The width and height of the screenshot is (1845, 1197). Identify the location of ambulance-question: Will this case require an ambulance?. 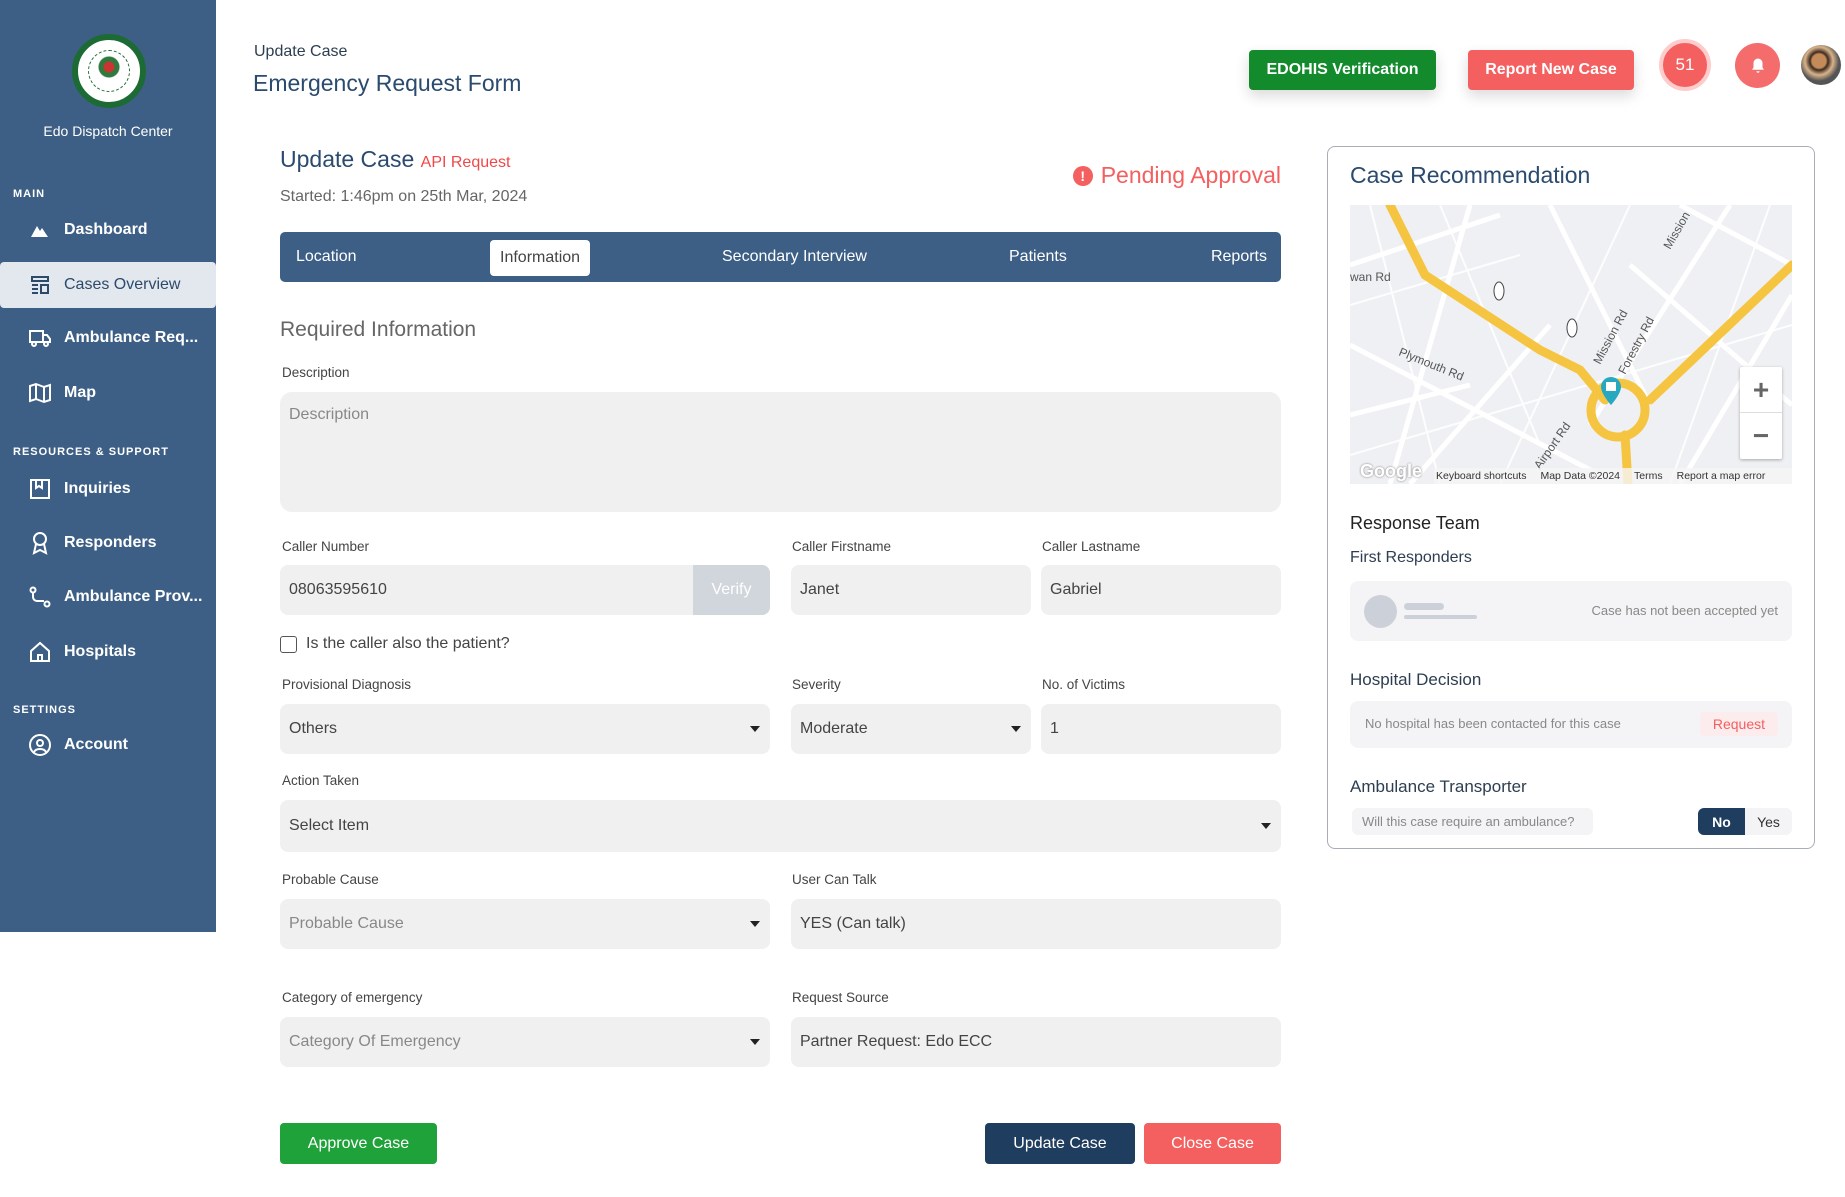
(1472, 821).